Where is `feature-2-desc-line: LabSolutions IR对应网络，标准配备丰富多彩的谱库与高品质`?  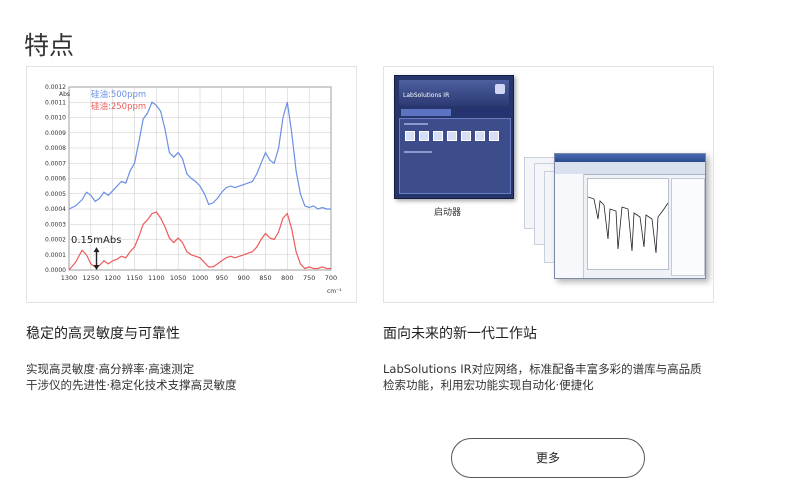
feature-2-desc-line: LabSolutions IR对应网络，标准配备丰富多彩的谱库与高品质 is located at coordinates (542, 369).